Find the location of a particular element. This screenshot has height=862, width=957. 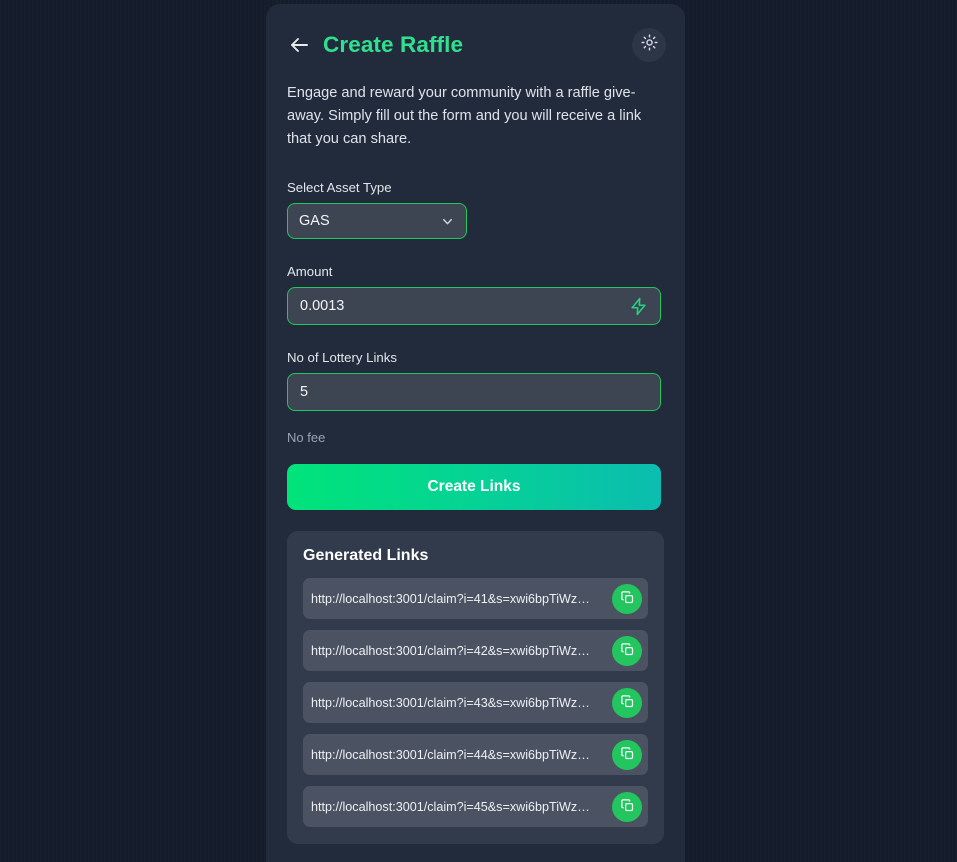

generated-links-title: Generated Links is located at coordinates (366, 555).